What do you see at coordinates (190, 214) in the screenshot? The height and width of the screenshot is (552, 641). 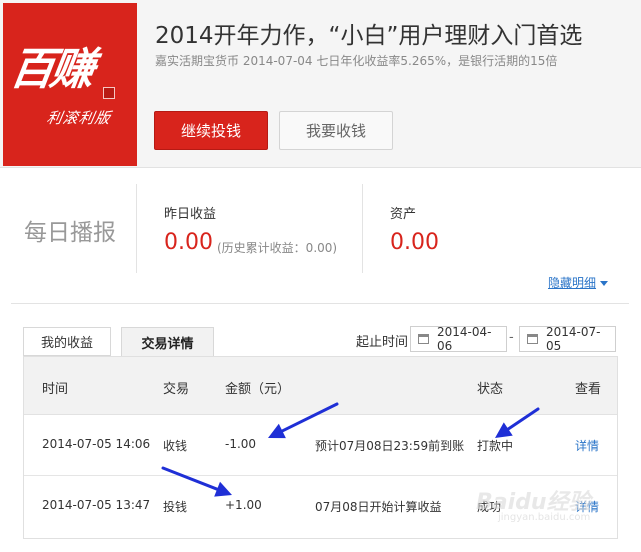 I see `yesterday-earnings-label: 昨日收益` at bounding box center [190, 214].